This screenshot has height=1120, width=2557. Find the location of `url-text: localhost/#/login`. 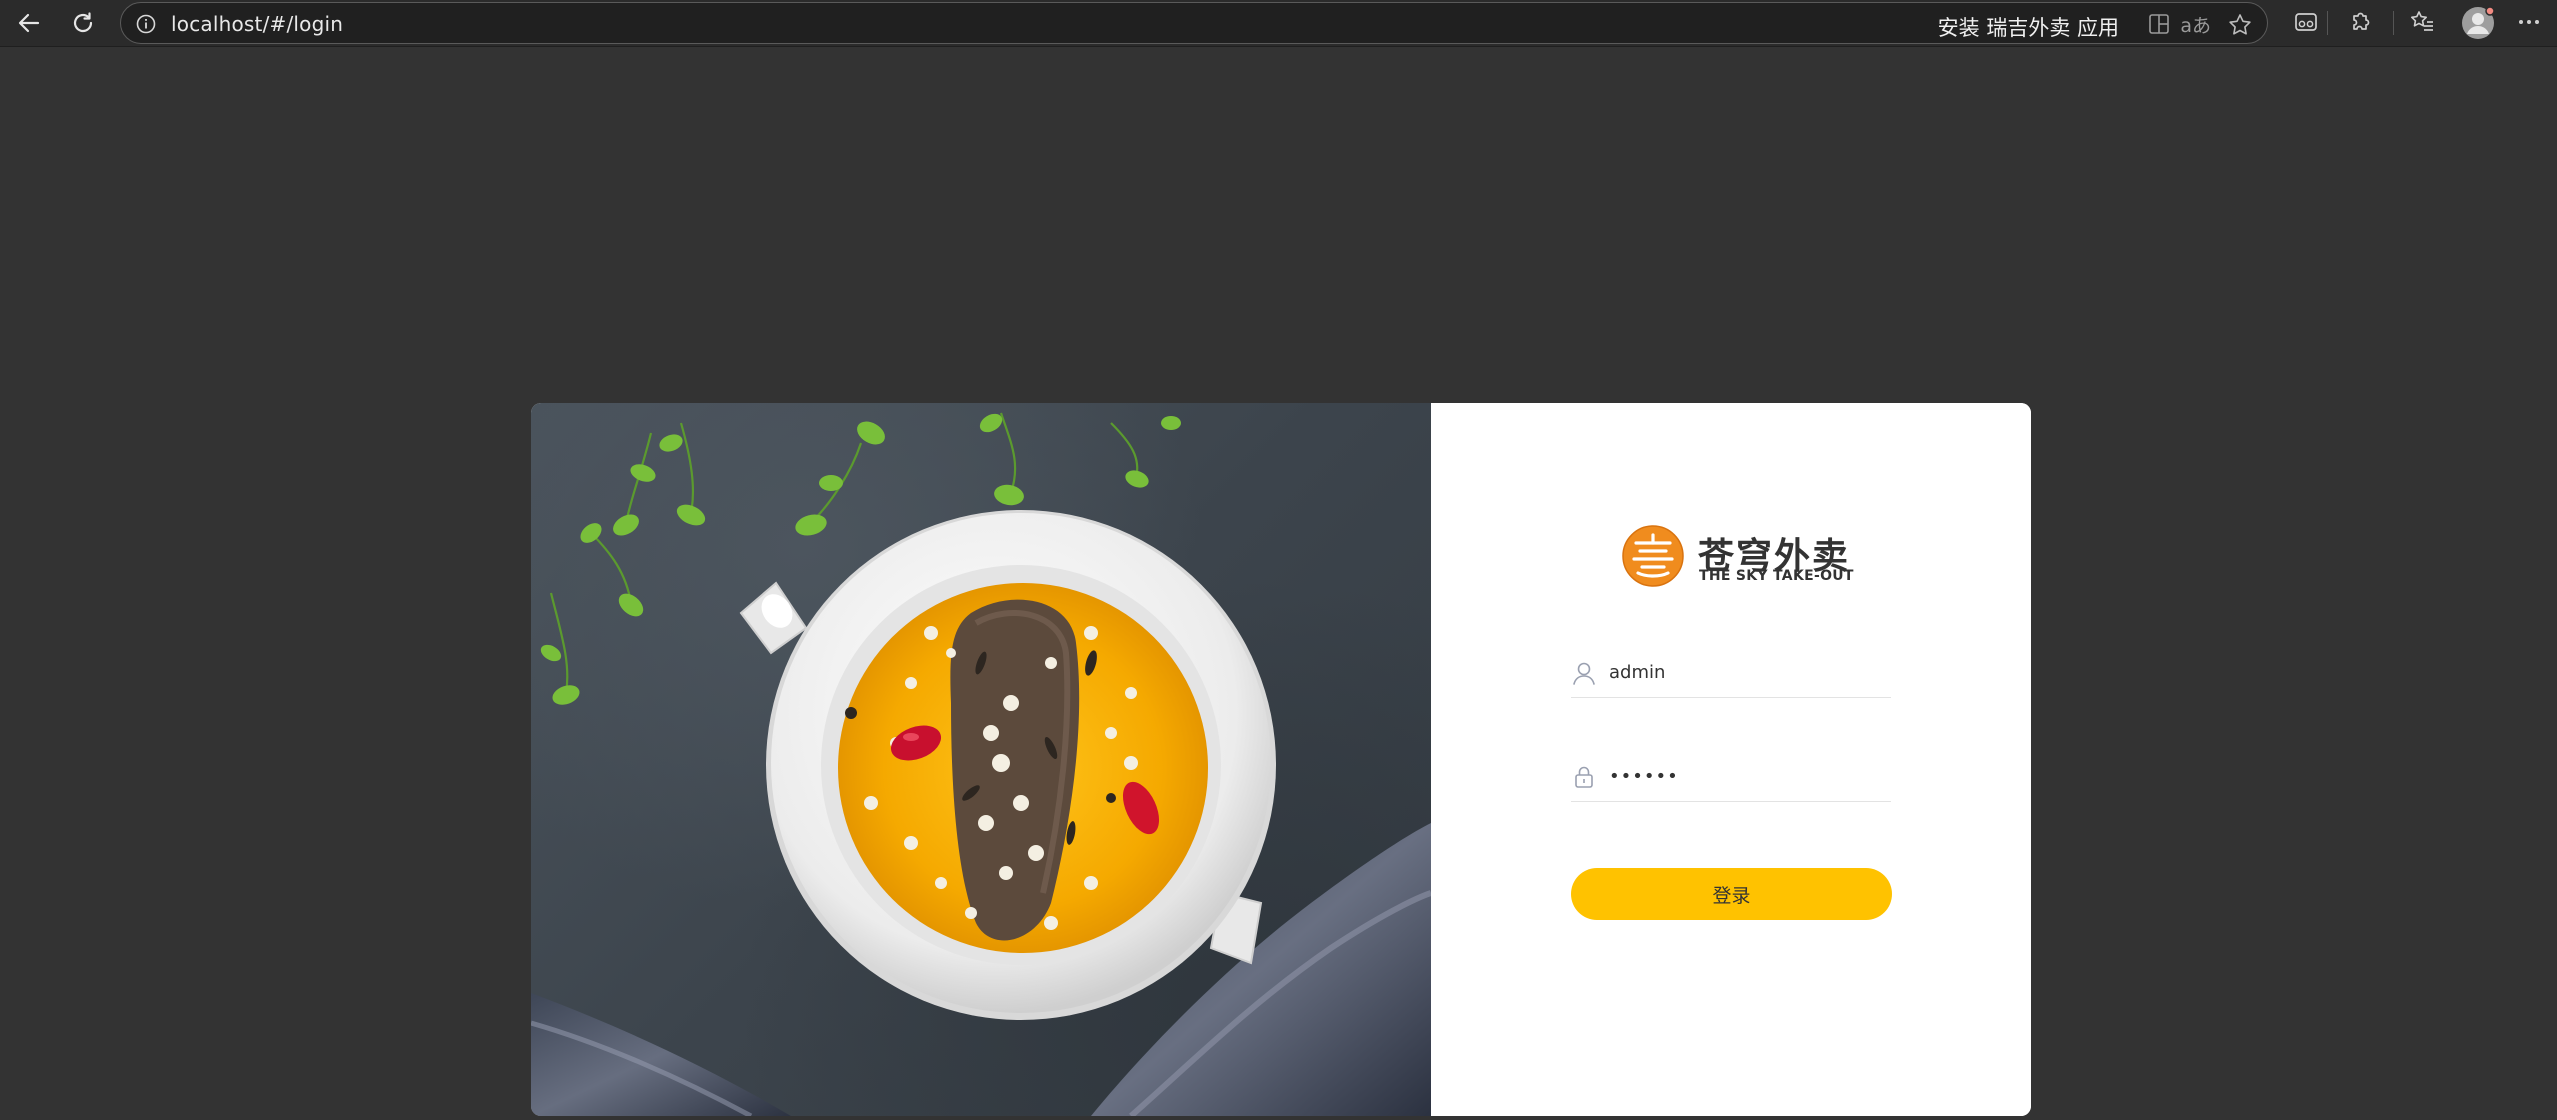

url-text: localhost/#/login is located at coordinates (257, 24).